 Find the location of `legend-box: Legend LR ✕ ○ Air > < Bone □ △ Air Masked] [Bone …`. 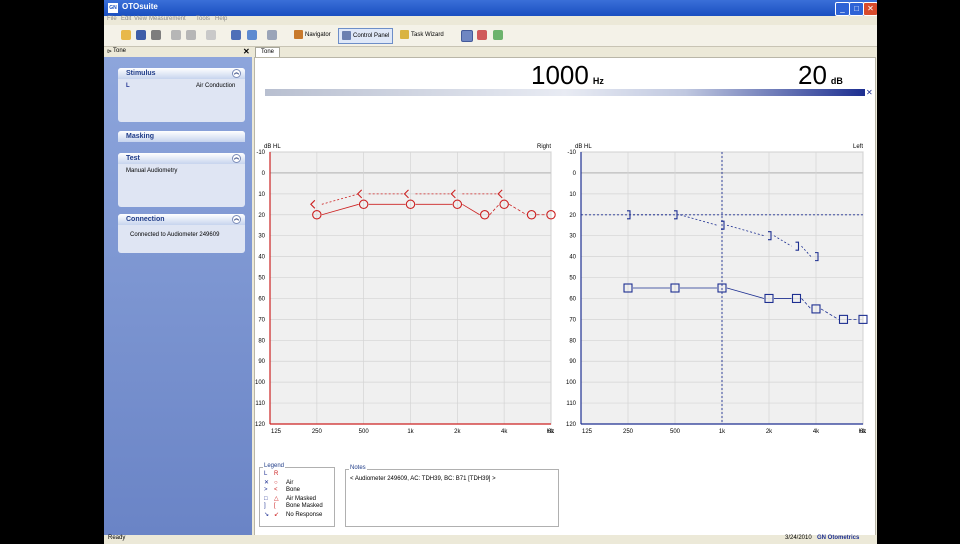

legend-box: Legend LR ✕ ○ Air > < Bone □ △ Air Masked] [Bone … is located at coordinates (297, 495).